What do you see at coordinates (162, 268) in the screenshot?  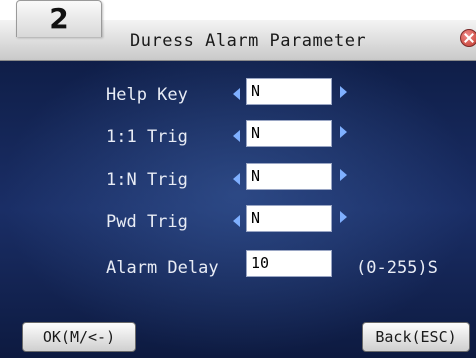 I see `alarm-delay-label: Alarm Delay` at bounding box center [162, 268].